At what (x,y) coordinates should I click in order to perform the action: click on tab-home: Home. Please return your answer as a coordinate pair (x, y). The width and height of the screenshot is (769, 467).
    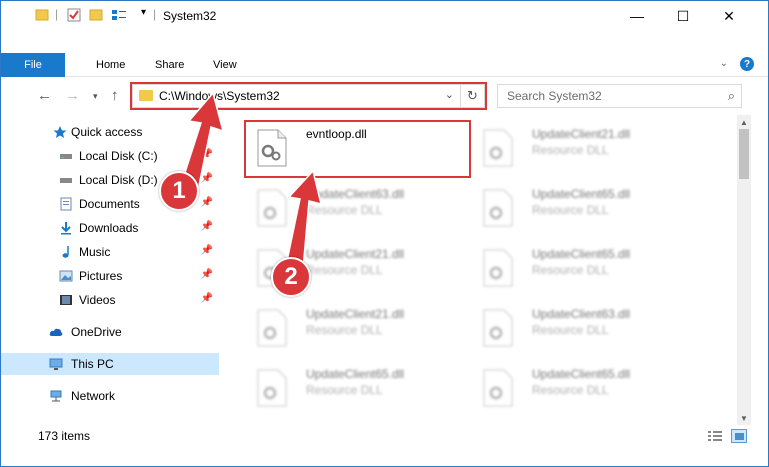
    Looking at the image, I should click on (110, 65).